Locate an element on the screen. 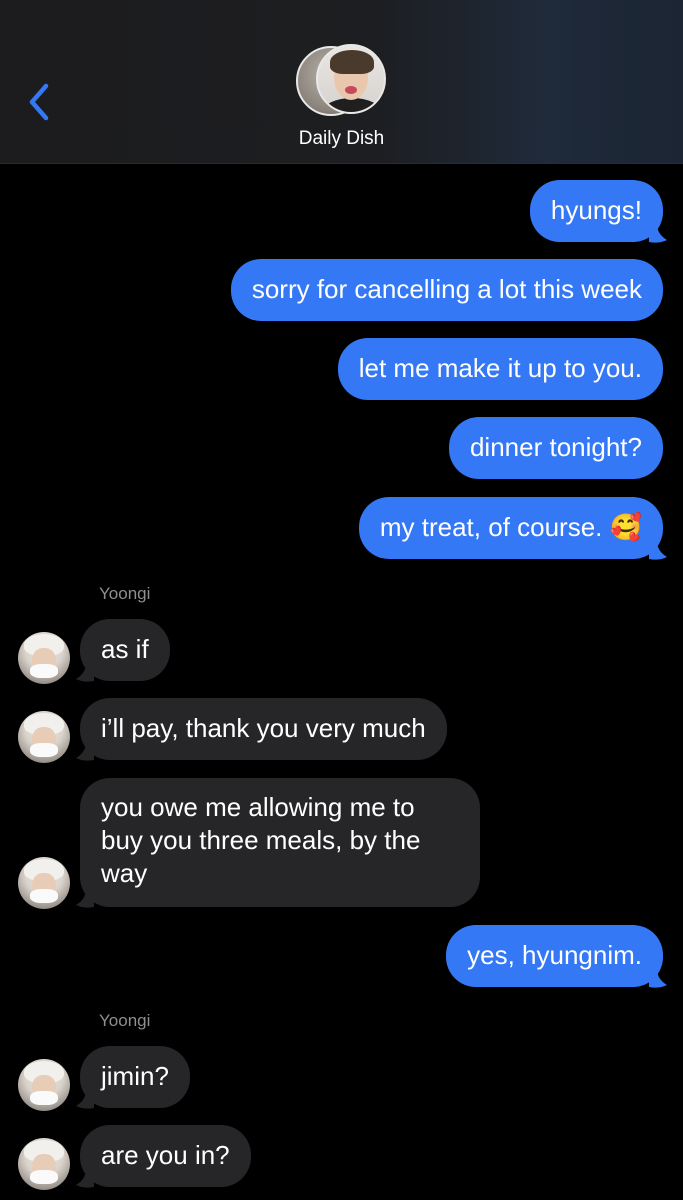  message-text: yes, hyungnim. is located at coordinates (554, 955).